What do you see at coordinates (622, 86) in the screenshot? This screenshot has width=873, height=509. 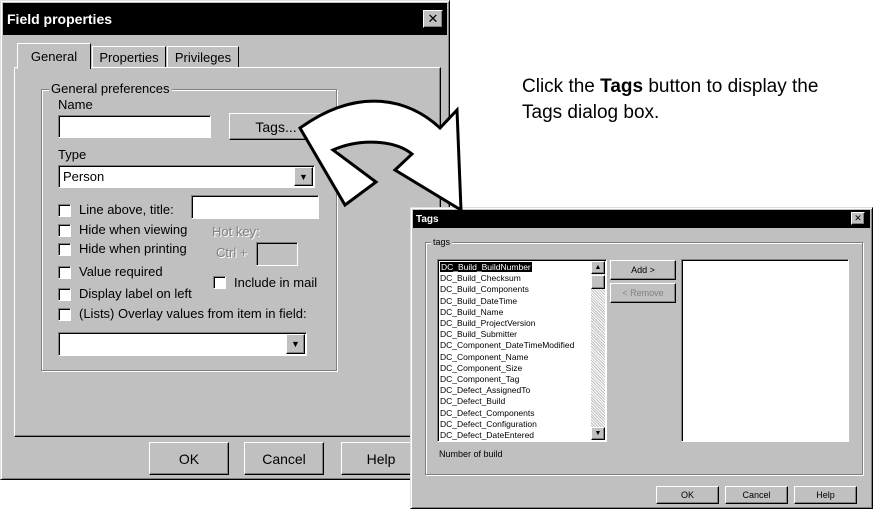 I see `instruction-bold: Tags` at bounding box center [622, 86].